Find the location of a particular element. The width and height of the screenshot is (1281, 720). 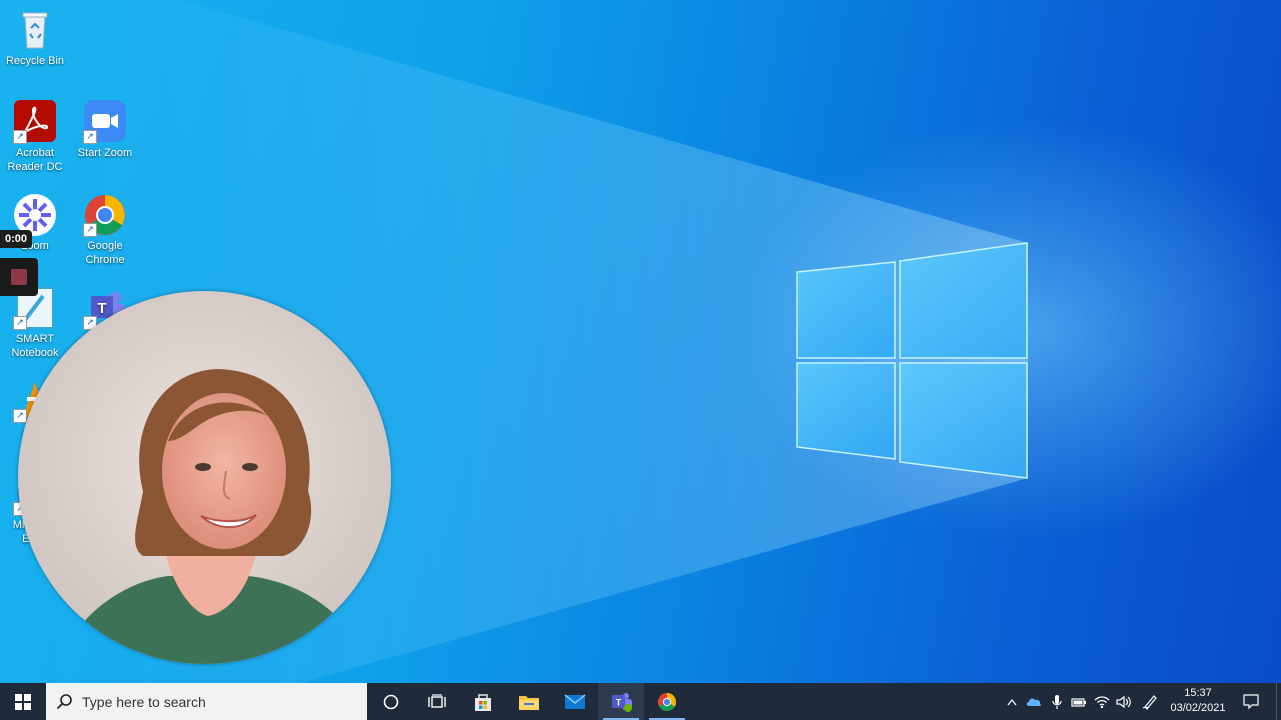

wifi-button is located at coordinates (1102, 701).